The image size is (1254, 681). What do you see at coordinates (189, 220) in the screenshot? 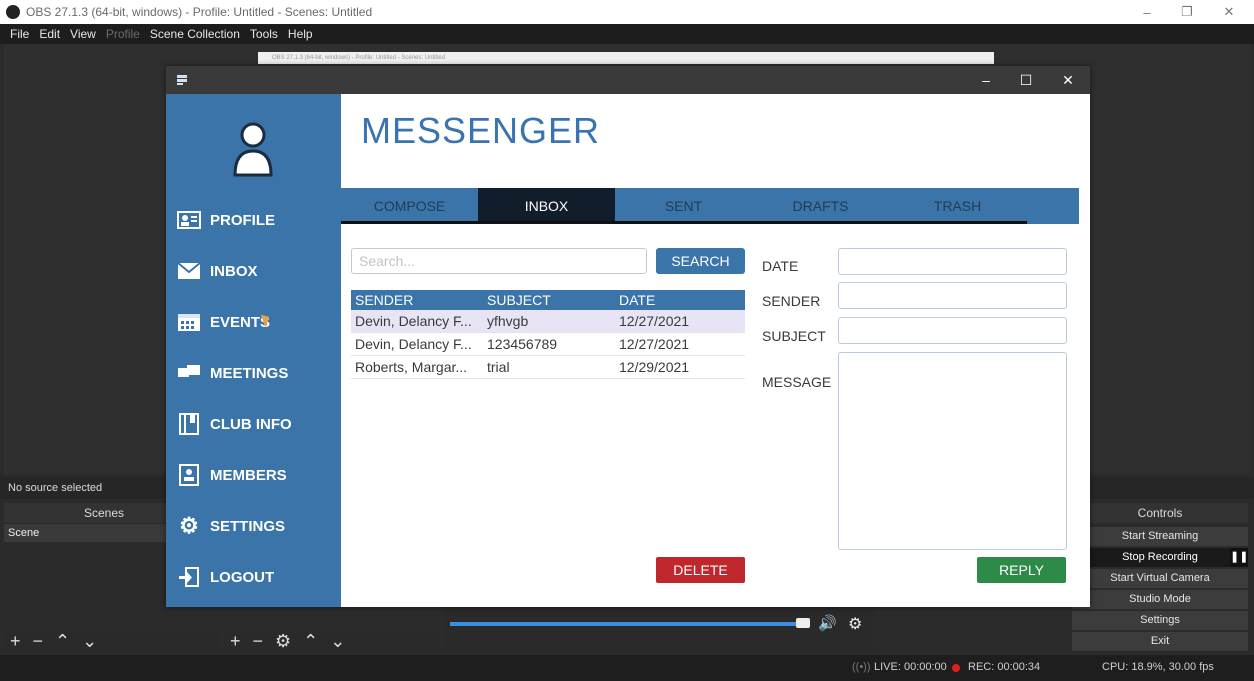
I see `profile-card-icon` at bounding box center [189, 220].